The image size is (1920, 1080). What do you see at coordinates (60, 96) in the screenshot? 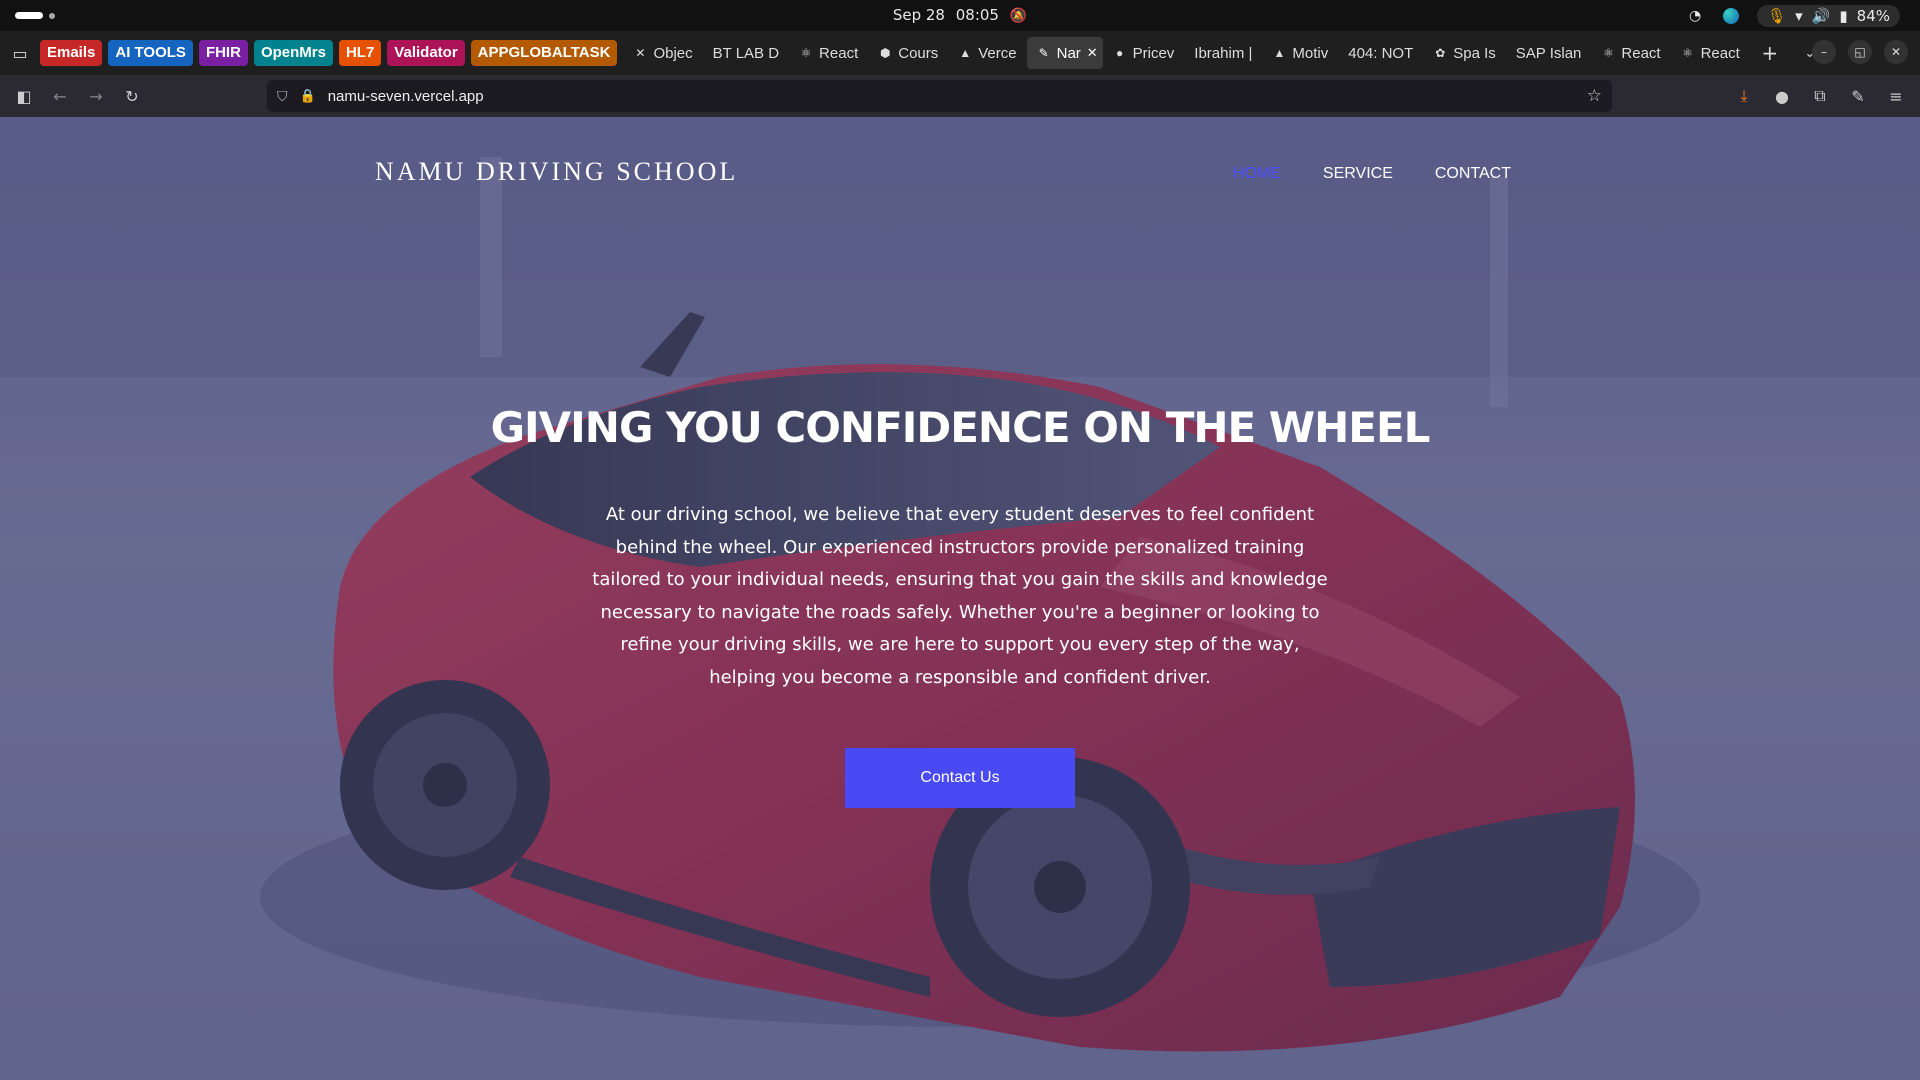
I see `back-button: ←` at bounding box center [60, 96].